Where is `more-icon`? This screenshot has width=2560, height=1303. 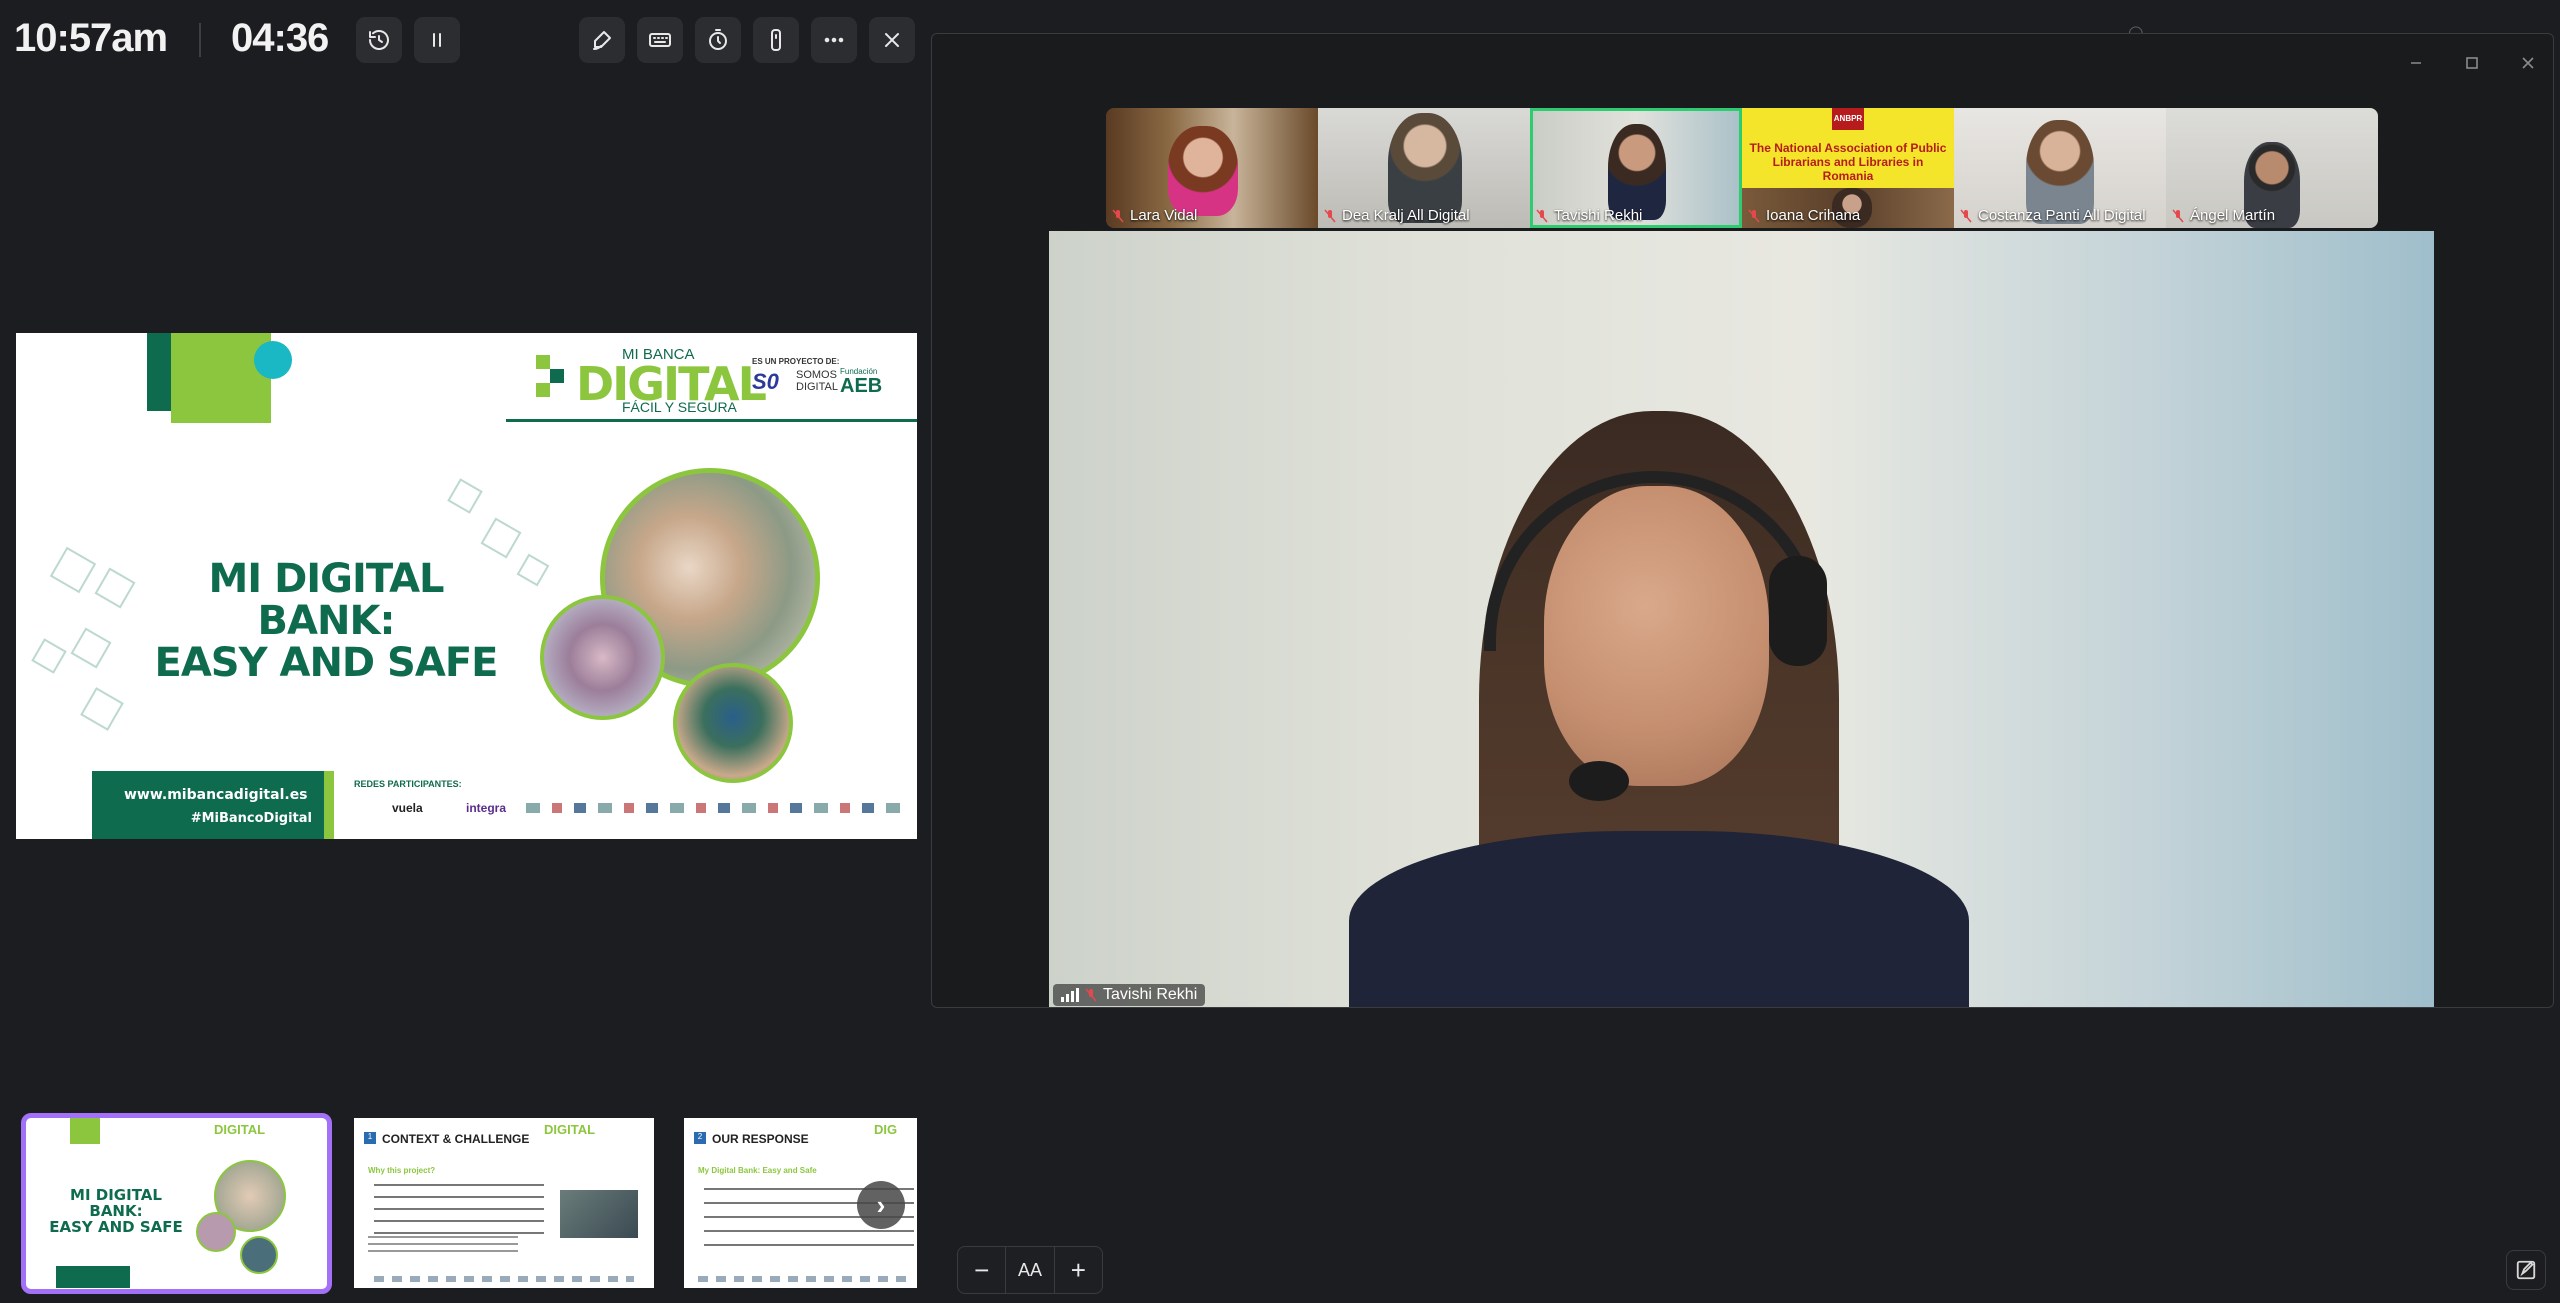
more-icon is located at coordinates (834, 40).